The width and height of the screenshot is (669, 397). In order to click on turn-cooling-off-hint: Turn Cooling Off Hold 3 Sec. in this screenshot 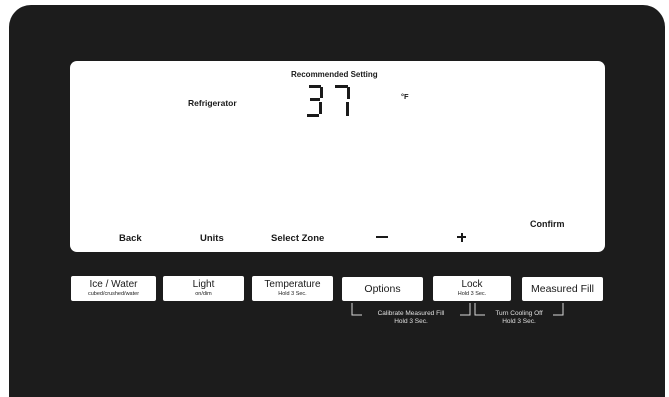, I will do `click(519, 317)`.